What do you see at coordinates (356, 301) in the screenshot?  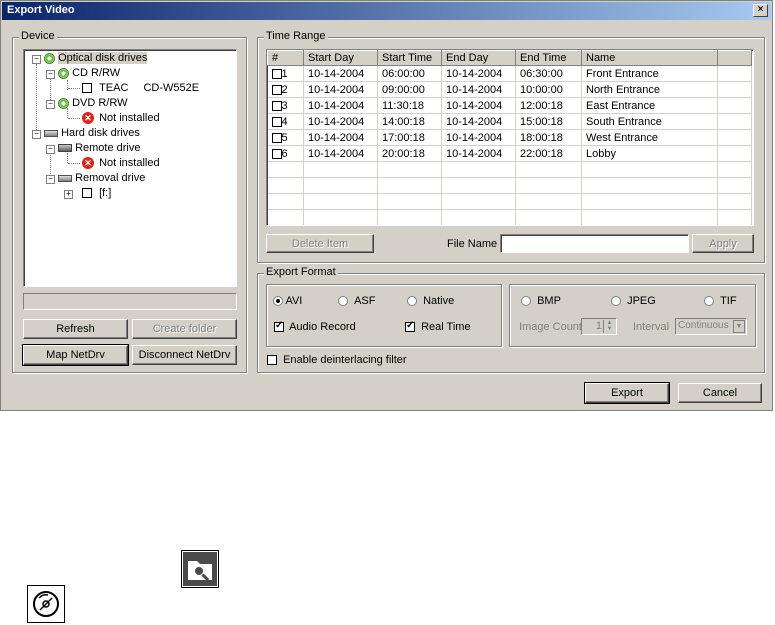 I see `asf-radio: ASF` at bounding box center [356, 301].